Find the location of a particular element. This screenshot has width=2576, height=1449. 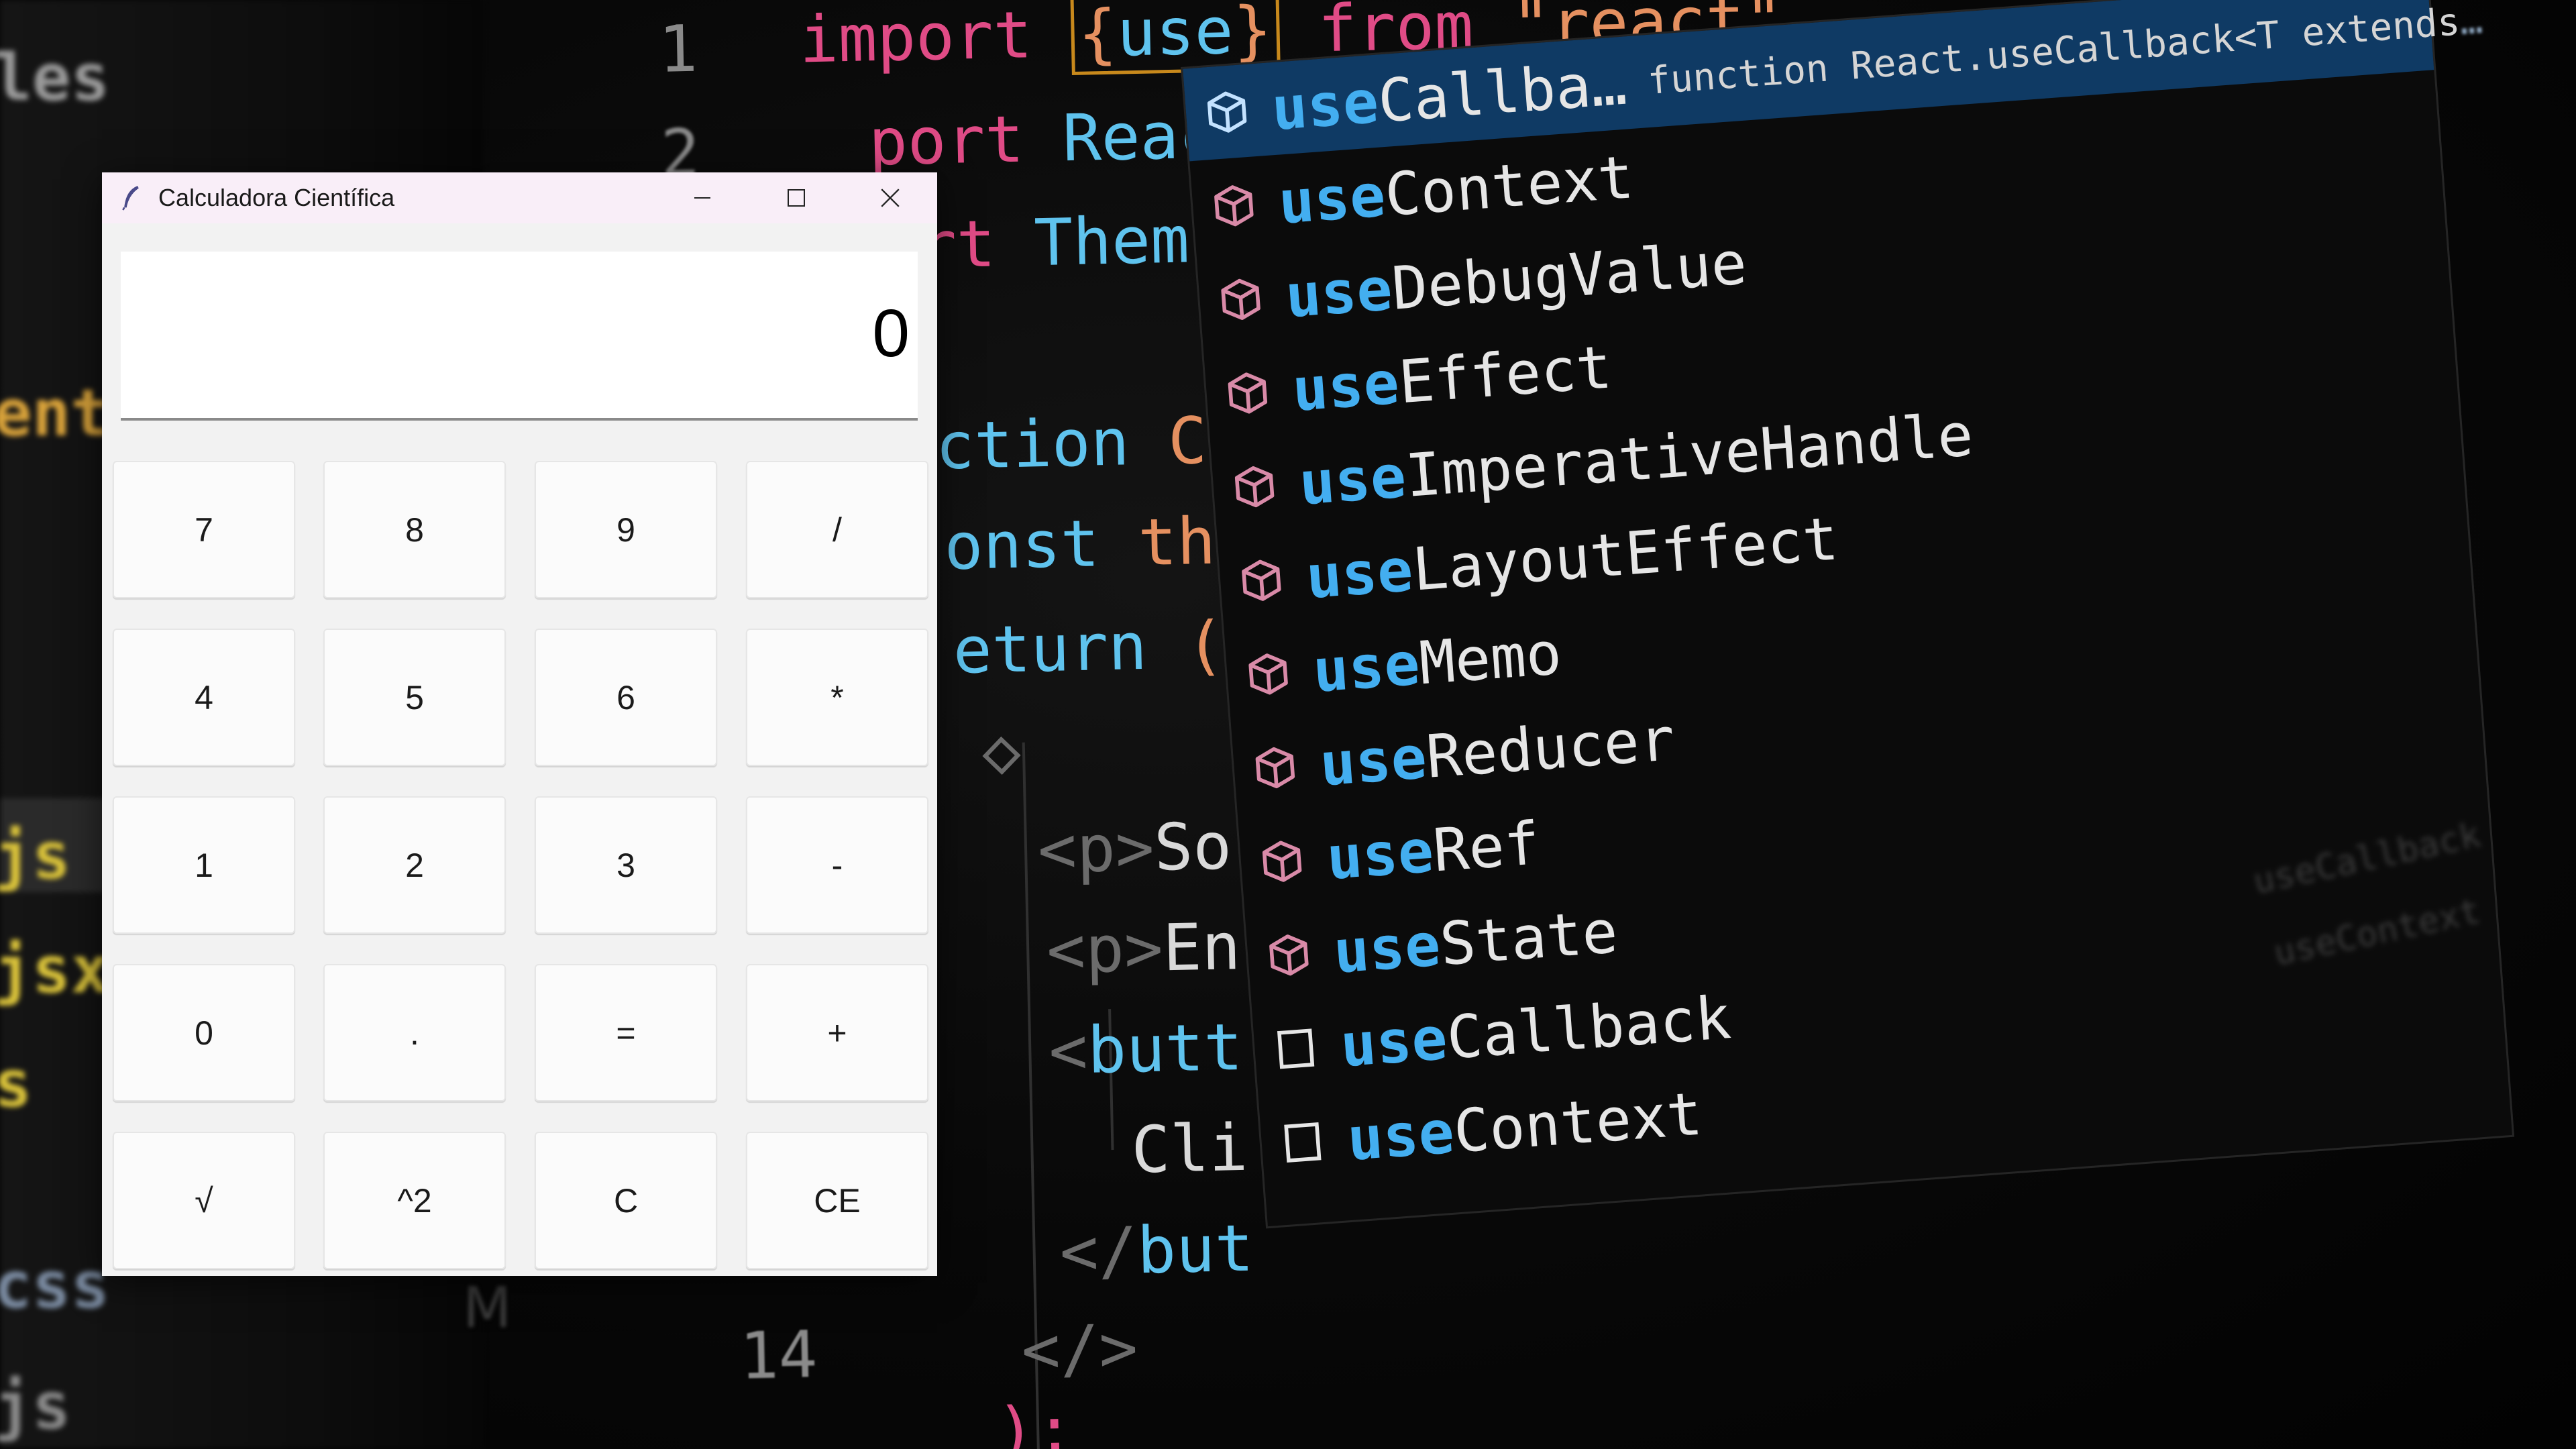

code-line-12: </but is located at coordinates (1156, 1250).